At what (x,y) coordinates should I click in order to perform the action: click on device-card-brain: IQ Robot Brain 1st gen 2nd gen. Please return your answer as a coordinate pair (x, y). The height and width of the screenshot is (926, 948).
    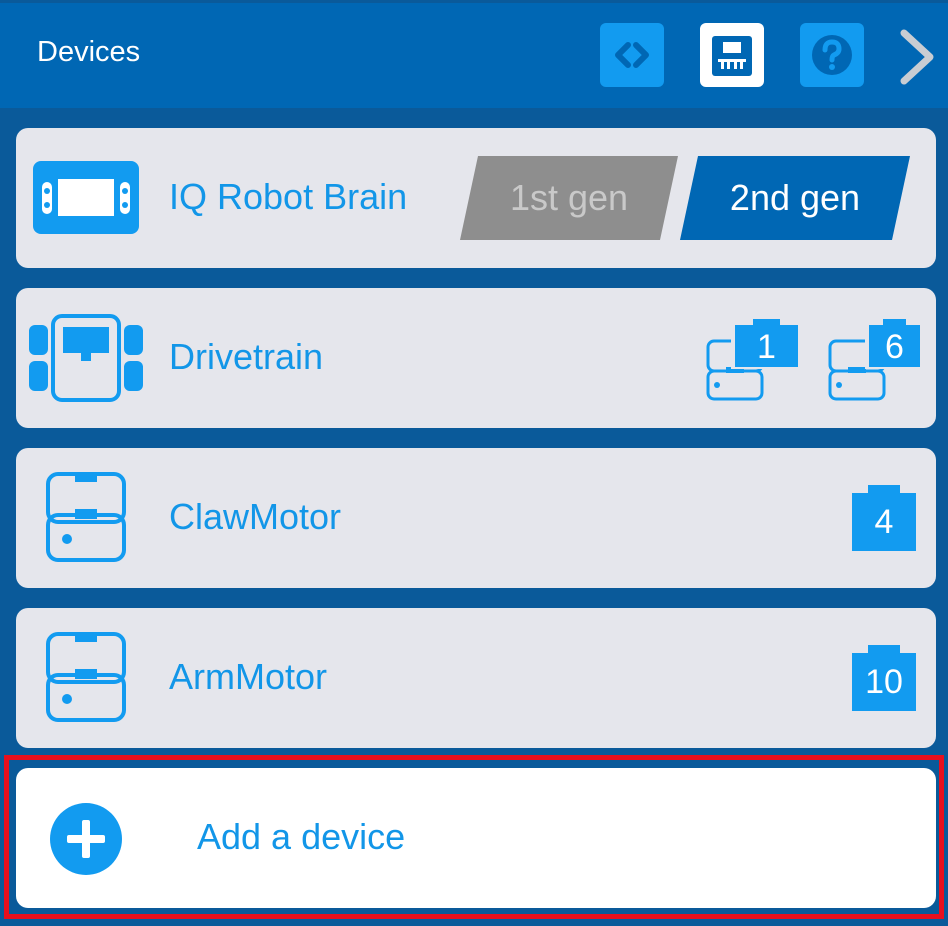
    Looking at the image, I should click on (476, 198).